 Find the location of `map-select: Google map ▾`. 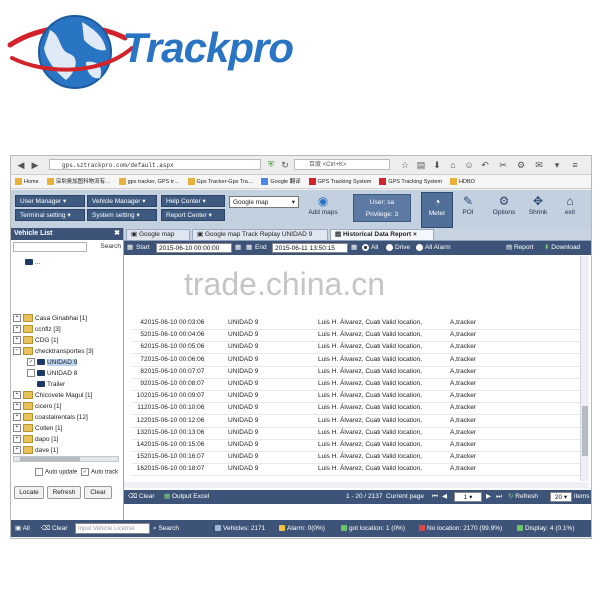

map-select: Google map ▾ is located at coordinates (264, 202).